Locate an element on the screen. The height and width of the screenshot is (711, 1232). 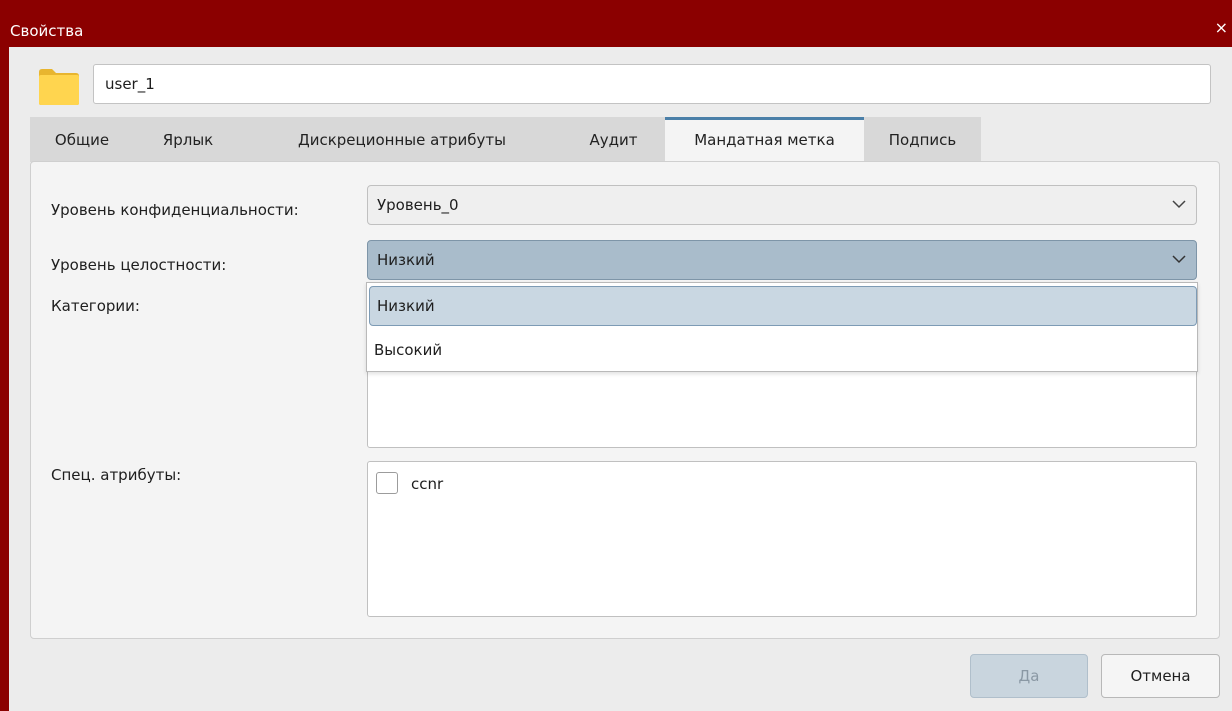
file-name-input: user_1 is located at coordinates (652, 84).